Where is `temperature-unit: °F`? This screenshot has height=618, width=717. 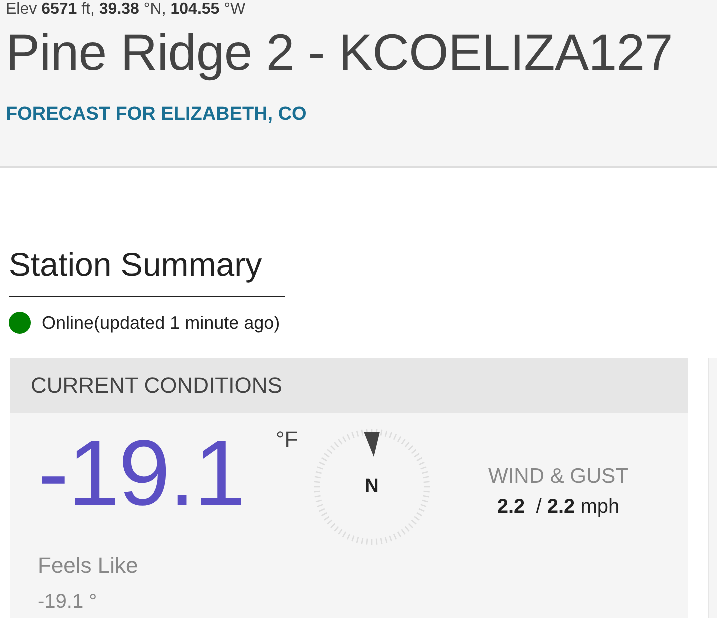 temperature-unit: °F is located at coordinates (286, 439).